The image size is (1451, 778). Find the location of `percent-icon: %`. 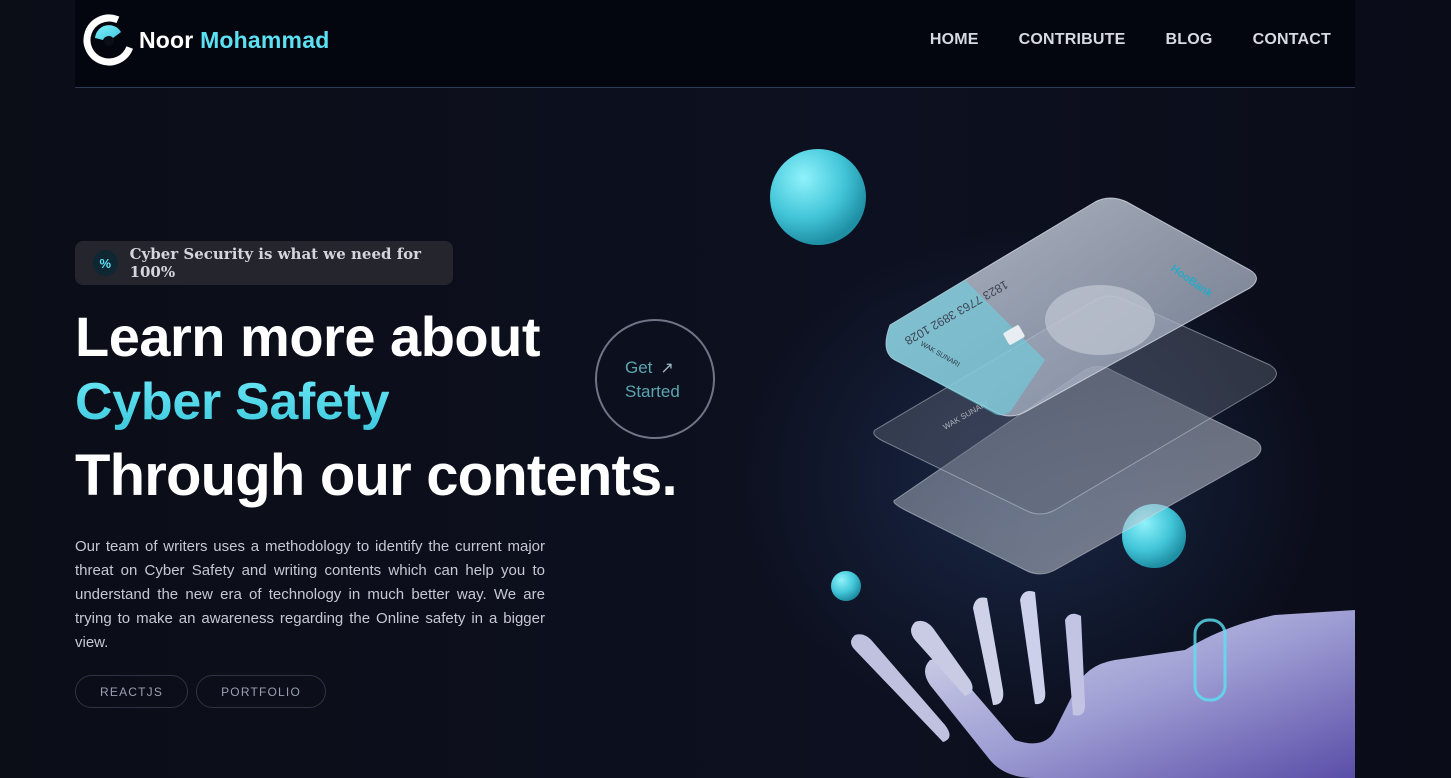

percent-icon: % is located at coordinates (105, 263).